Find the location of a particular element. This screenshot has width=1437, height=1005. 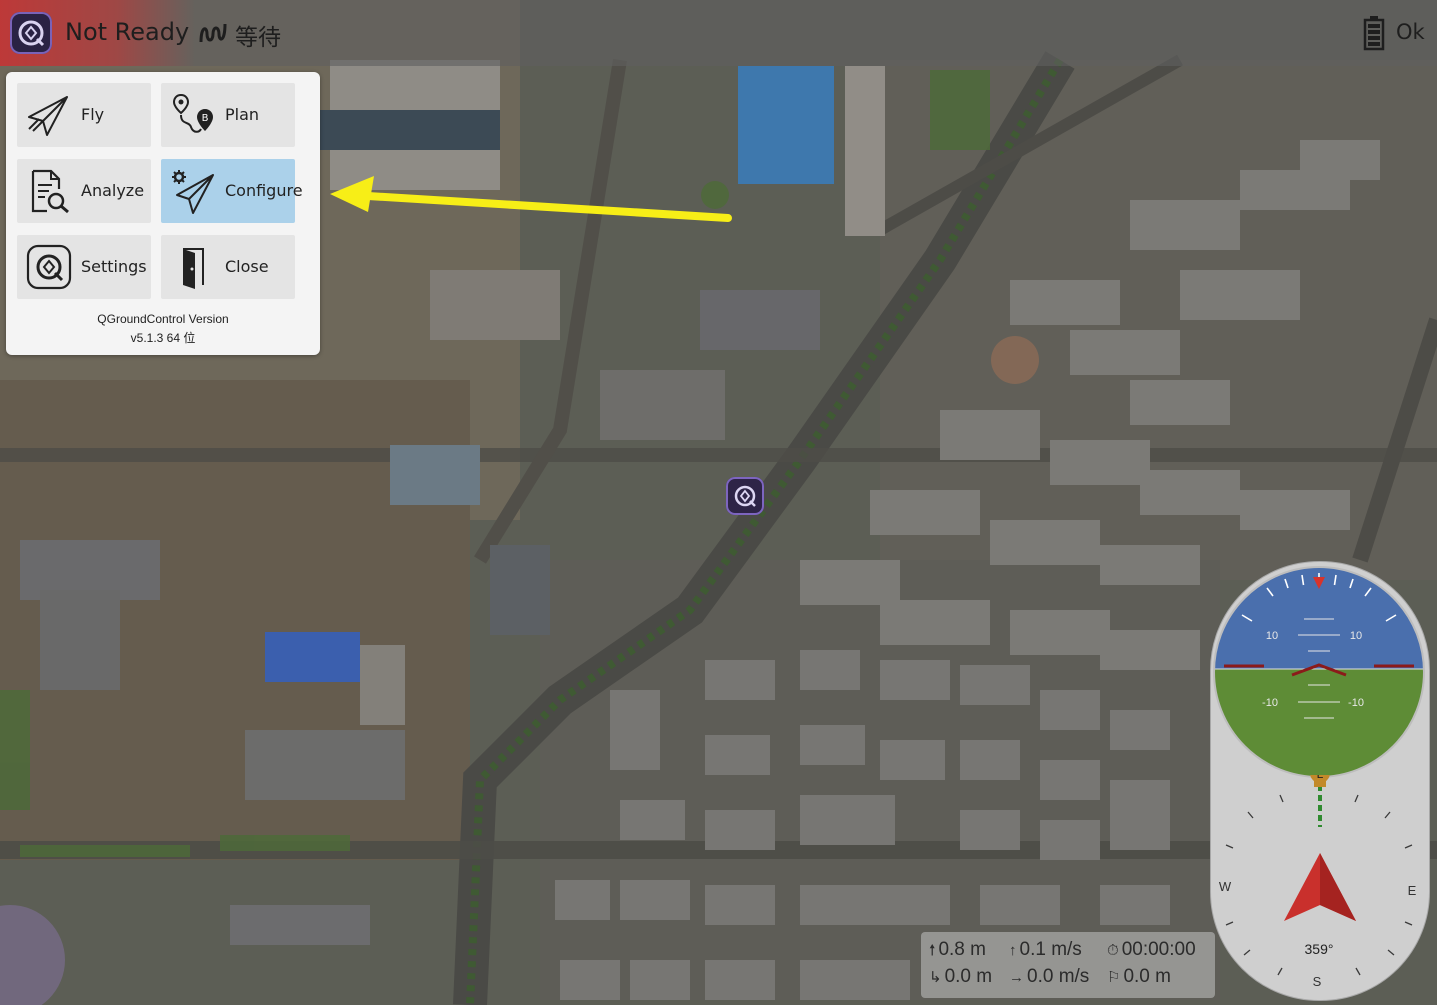

close-button: Close is located at coordinates (228, 267).